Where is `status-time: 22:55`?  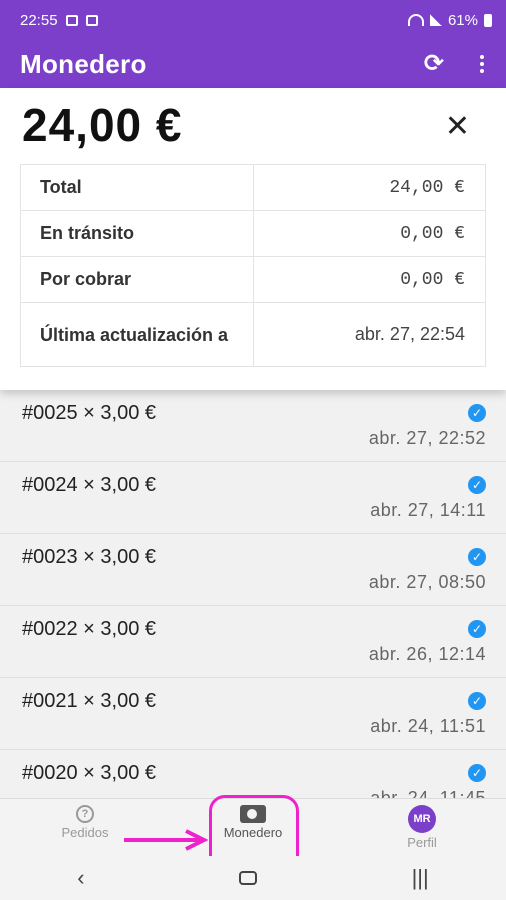 status-time: 22:55 is located at coordinates (39, 20).